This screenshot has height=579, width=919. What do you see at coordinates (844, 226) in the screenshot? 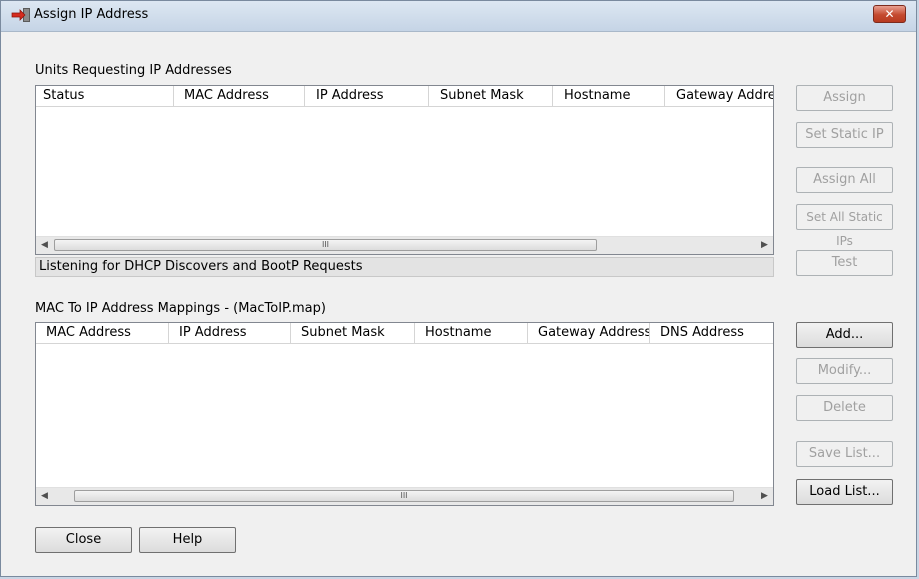
I see `set-all-static-ips-button: Set All Static IPs` at bounding box center [844, 226].